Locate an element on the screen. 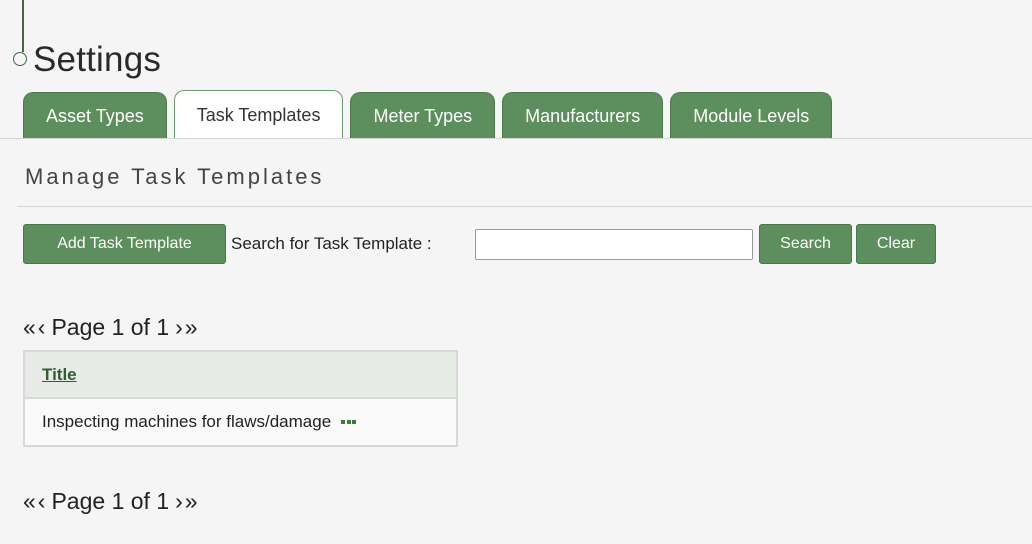  pager-top: « ‹ Page 1 of 1 › » is located at coordinates (110, 327).